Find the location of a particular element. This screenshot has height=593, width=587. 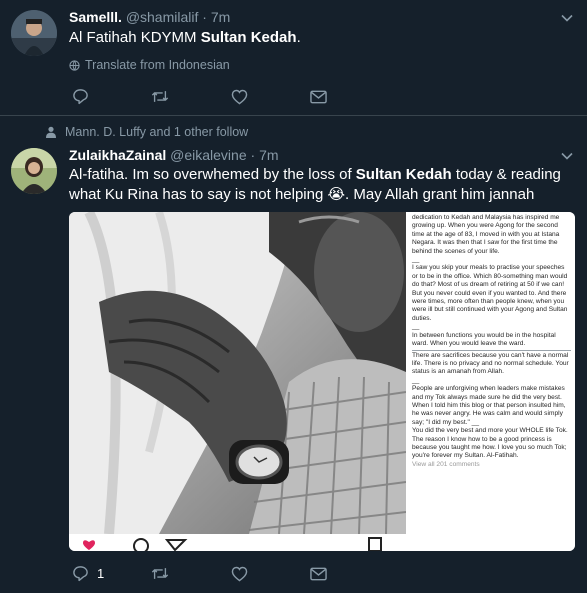

crying-emoji-icon: 😭 is located at coordinates (336, 194).